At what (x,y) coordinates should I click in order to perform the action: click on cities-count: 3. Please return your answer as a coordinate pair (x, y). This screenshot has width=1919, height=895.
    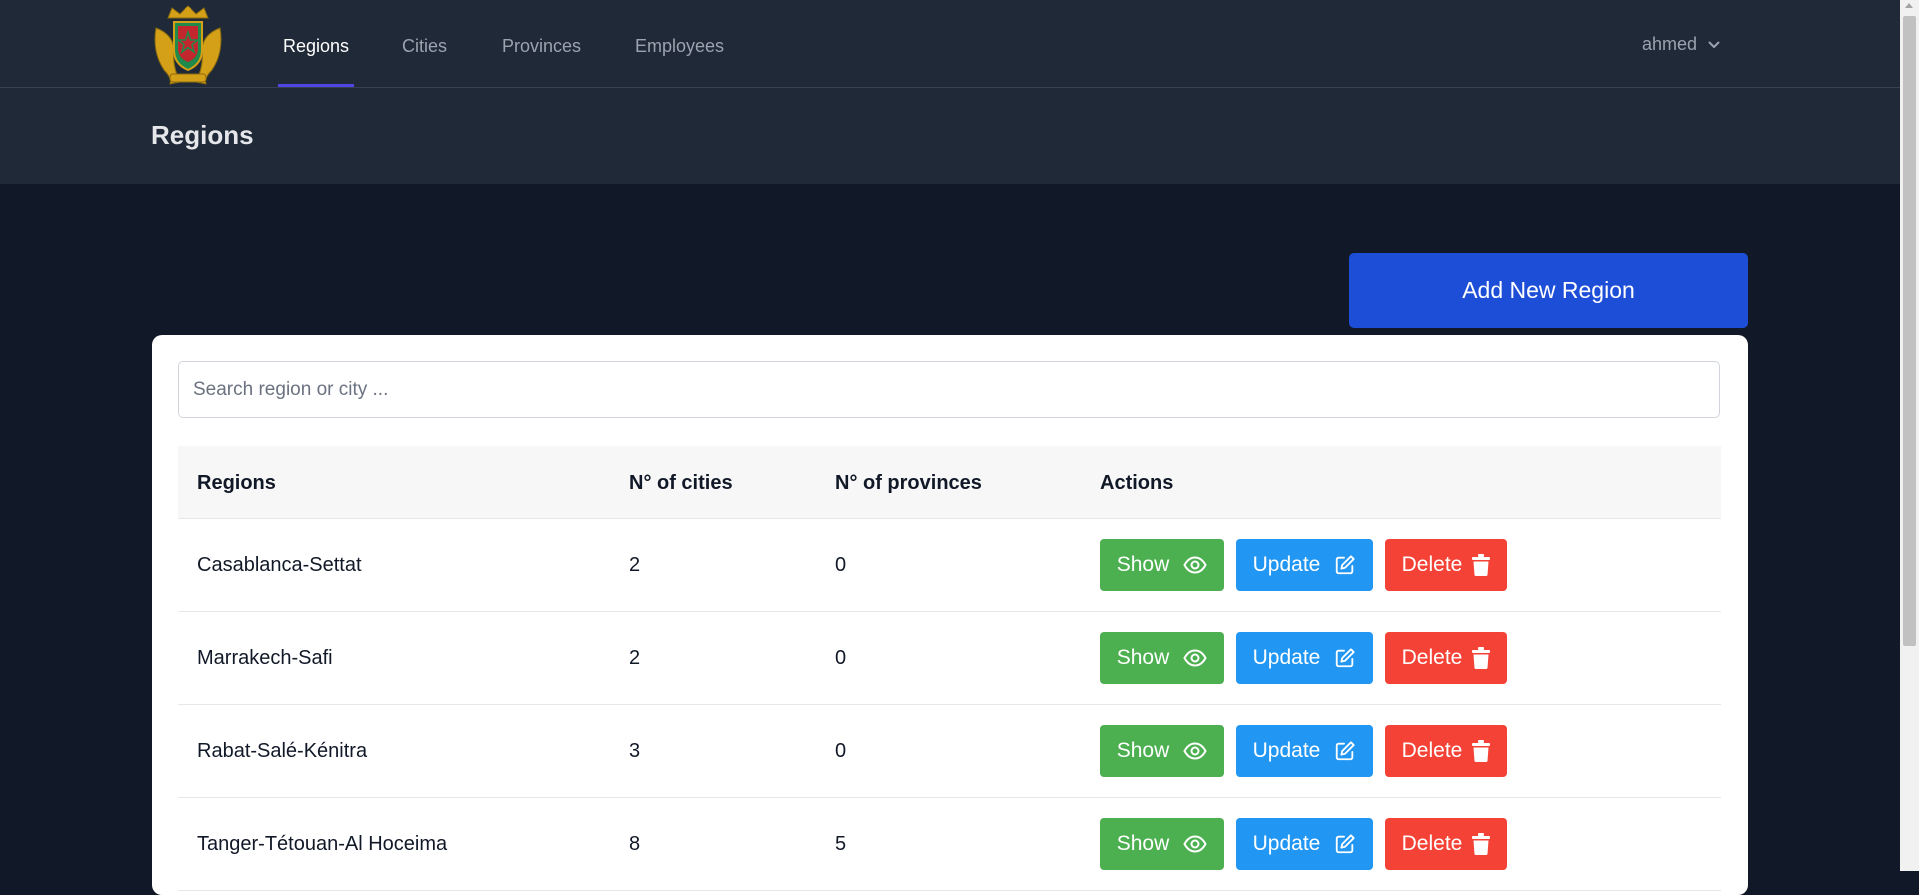
    Looking at the image, I should click on (635, 751).